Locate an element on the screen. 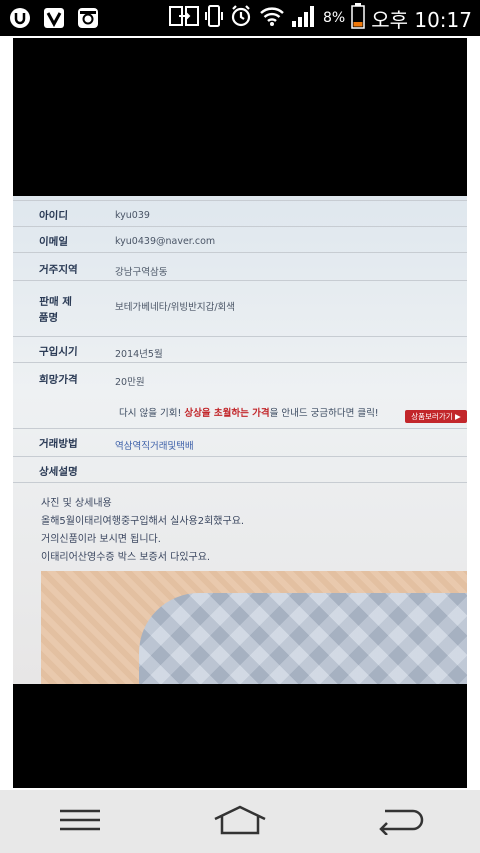  row-value-id: kyu039 is located at coordinates (132, 215).